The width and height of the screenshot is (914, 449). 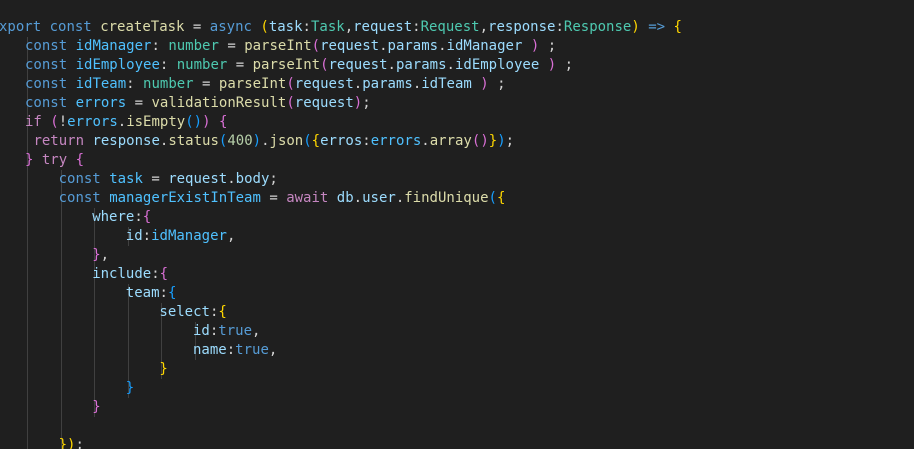 I want to click on code-line: });, so click(x=457, y=442).